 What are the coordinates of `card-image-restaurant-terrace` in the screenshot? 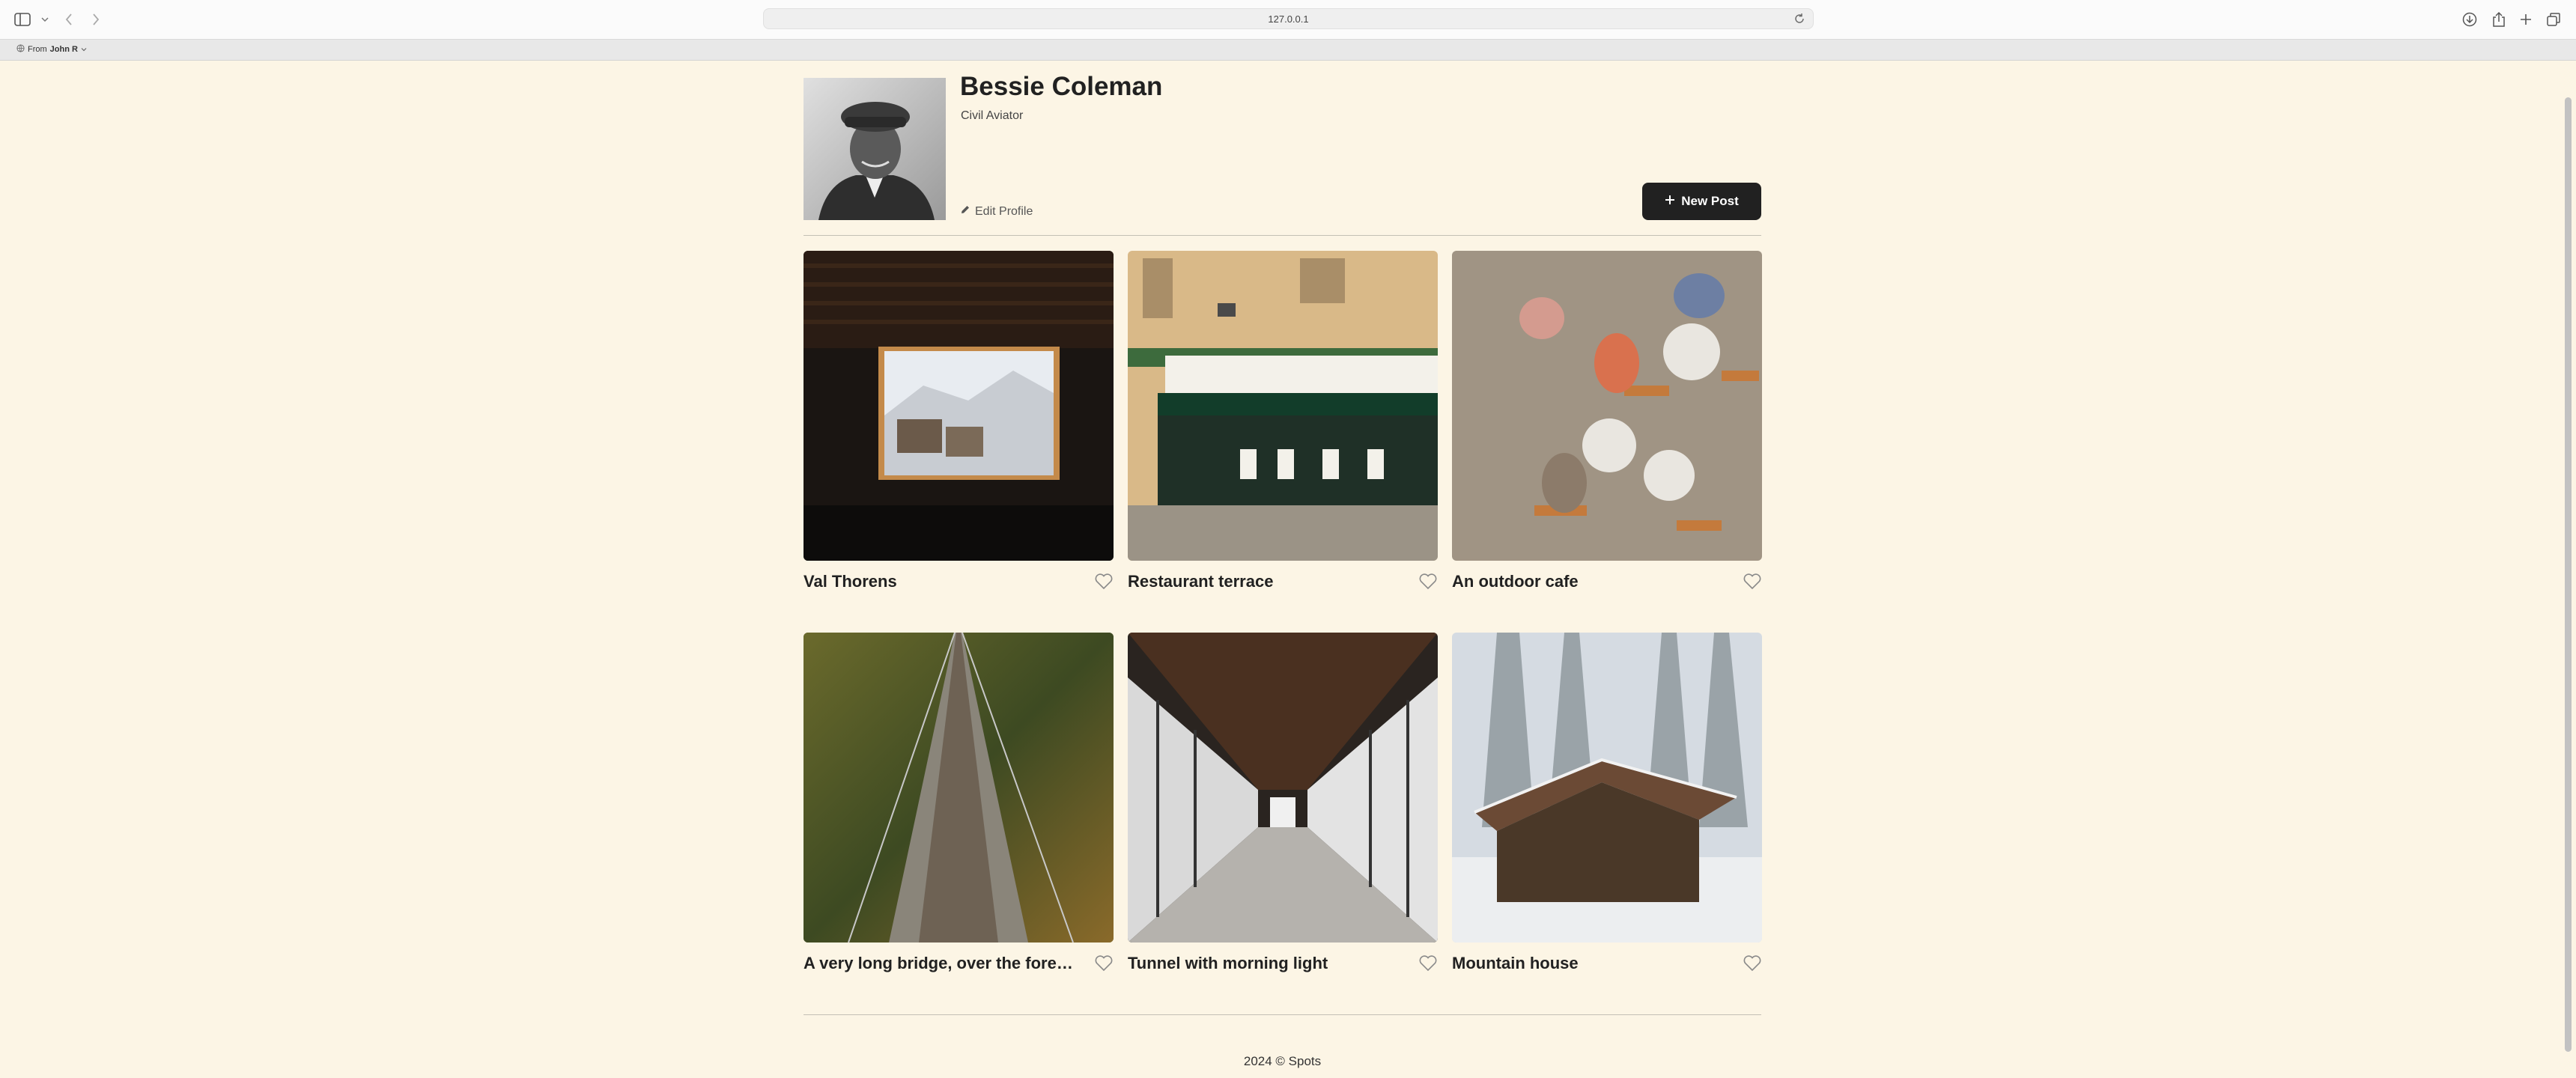 It's located at (1283, 406).